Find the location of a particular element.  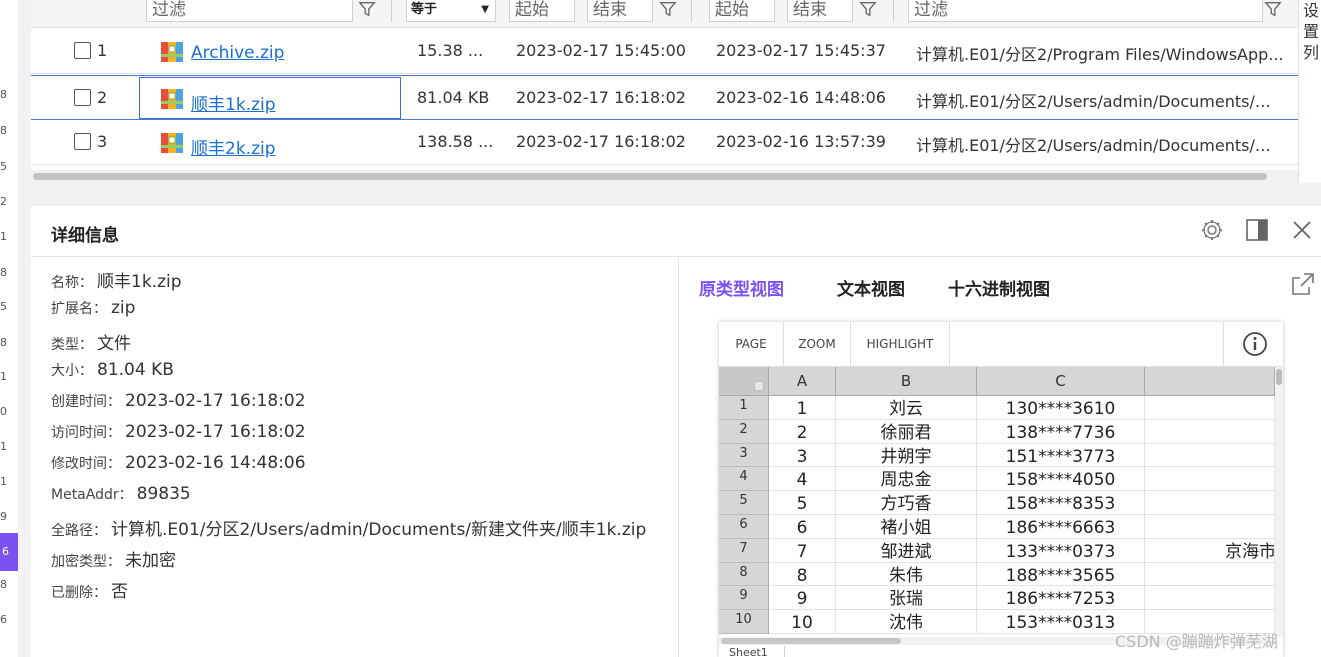

sheet-cell: 3 is located at coordinates (802, 455).